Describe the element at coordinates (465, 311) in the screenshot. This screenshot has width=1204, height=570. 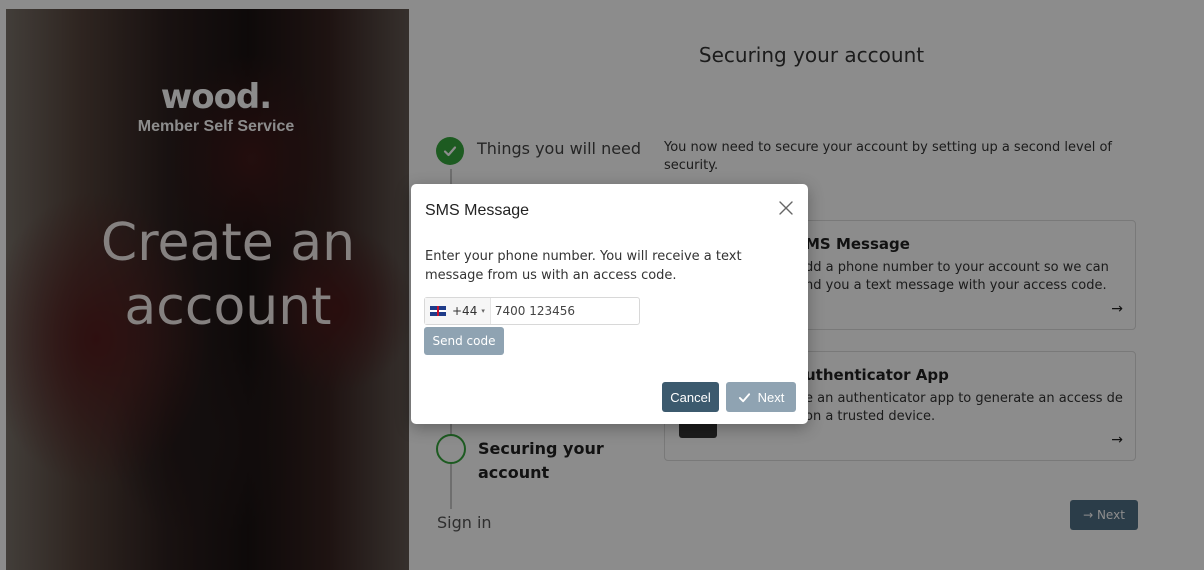
I see `country-dial-code: +44` at that location.